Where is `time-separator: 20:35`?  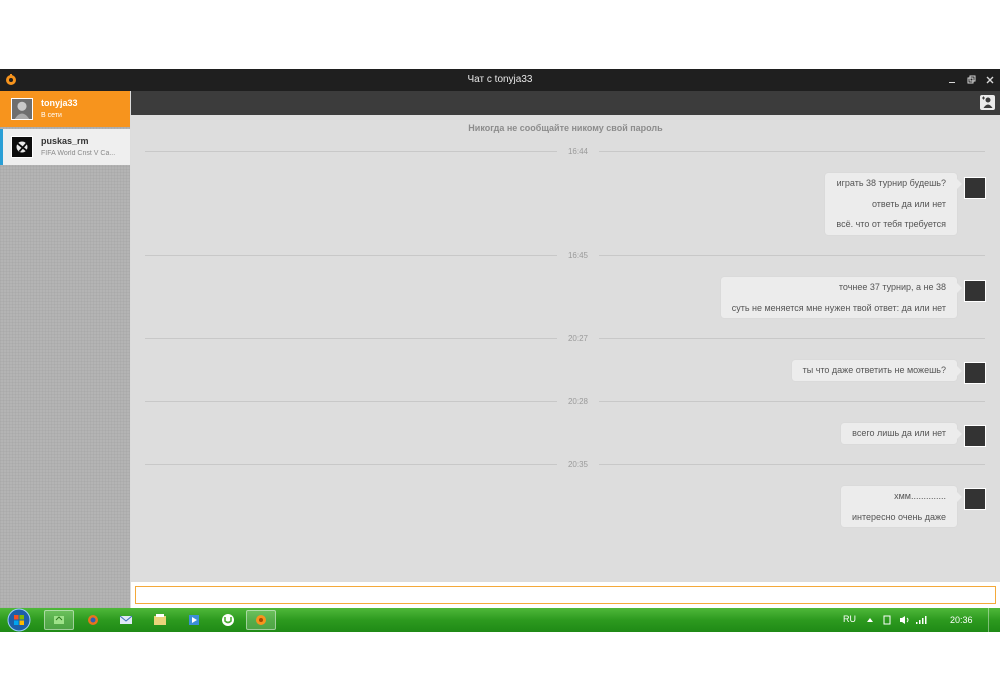
time-separator: 20:35 is located at coordinates (565, 464).